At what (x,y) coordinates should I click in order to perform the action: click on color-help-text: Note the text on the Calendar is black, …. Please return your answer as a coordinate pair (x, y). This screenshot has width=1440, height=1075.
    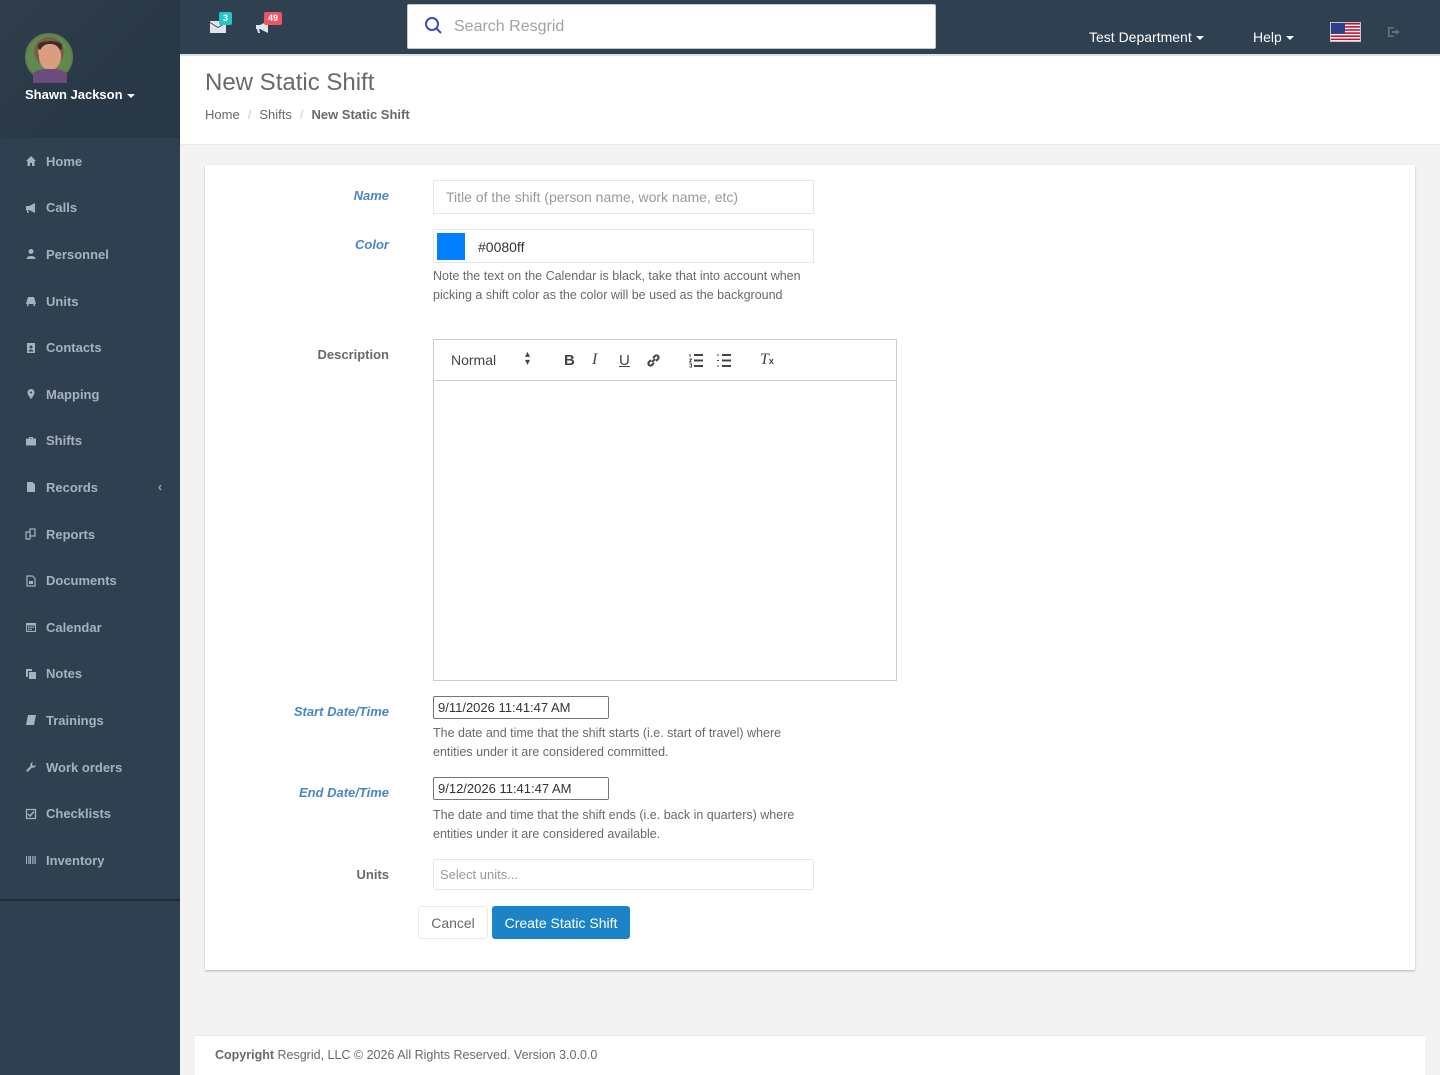
    Looking at the image, I should click on (617, 285).